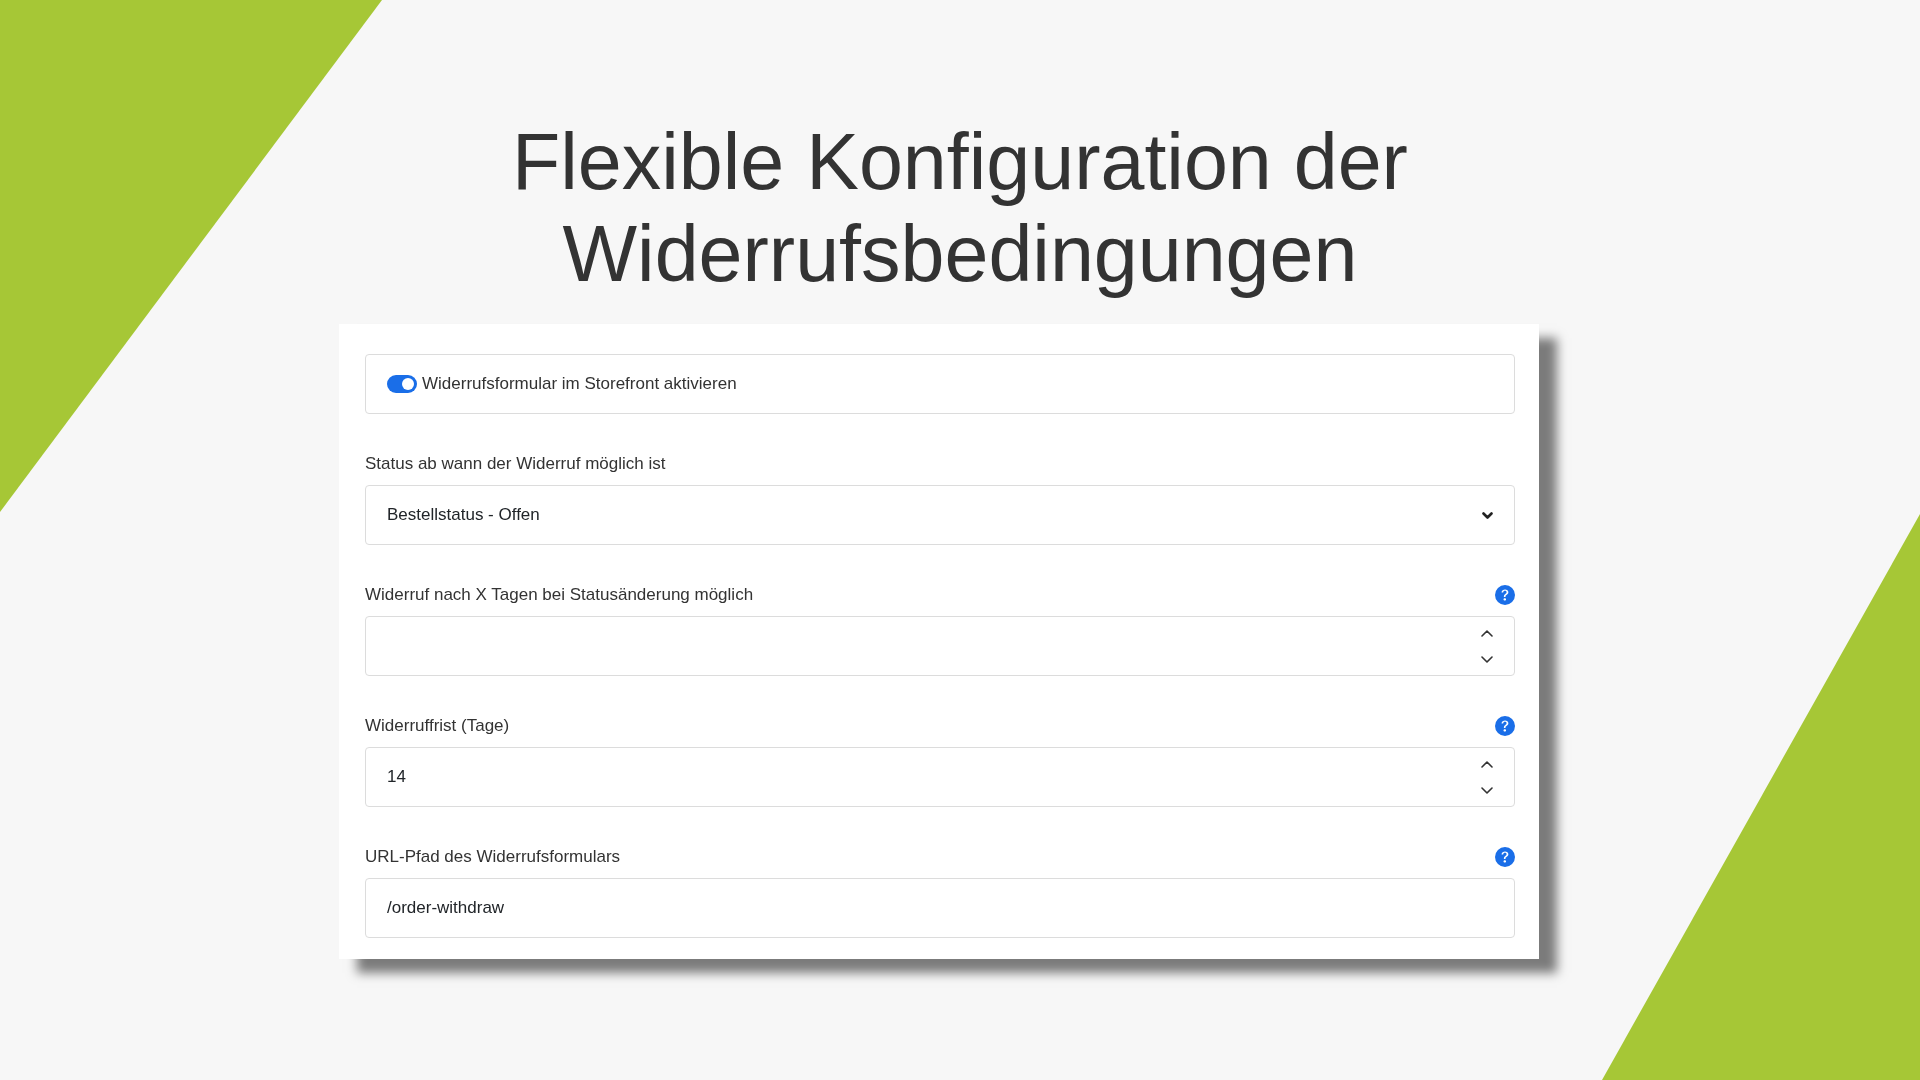  I want to click on field-label: Widerruf nach X Tagen bei Statusänderung möglich, so click(559, 595).